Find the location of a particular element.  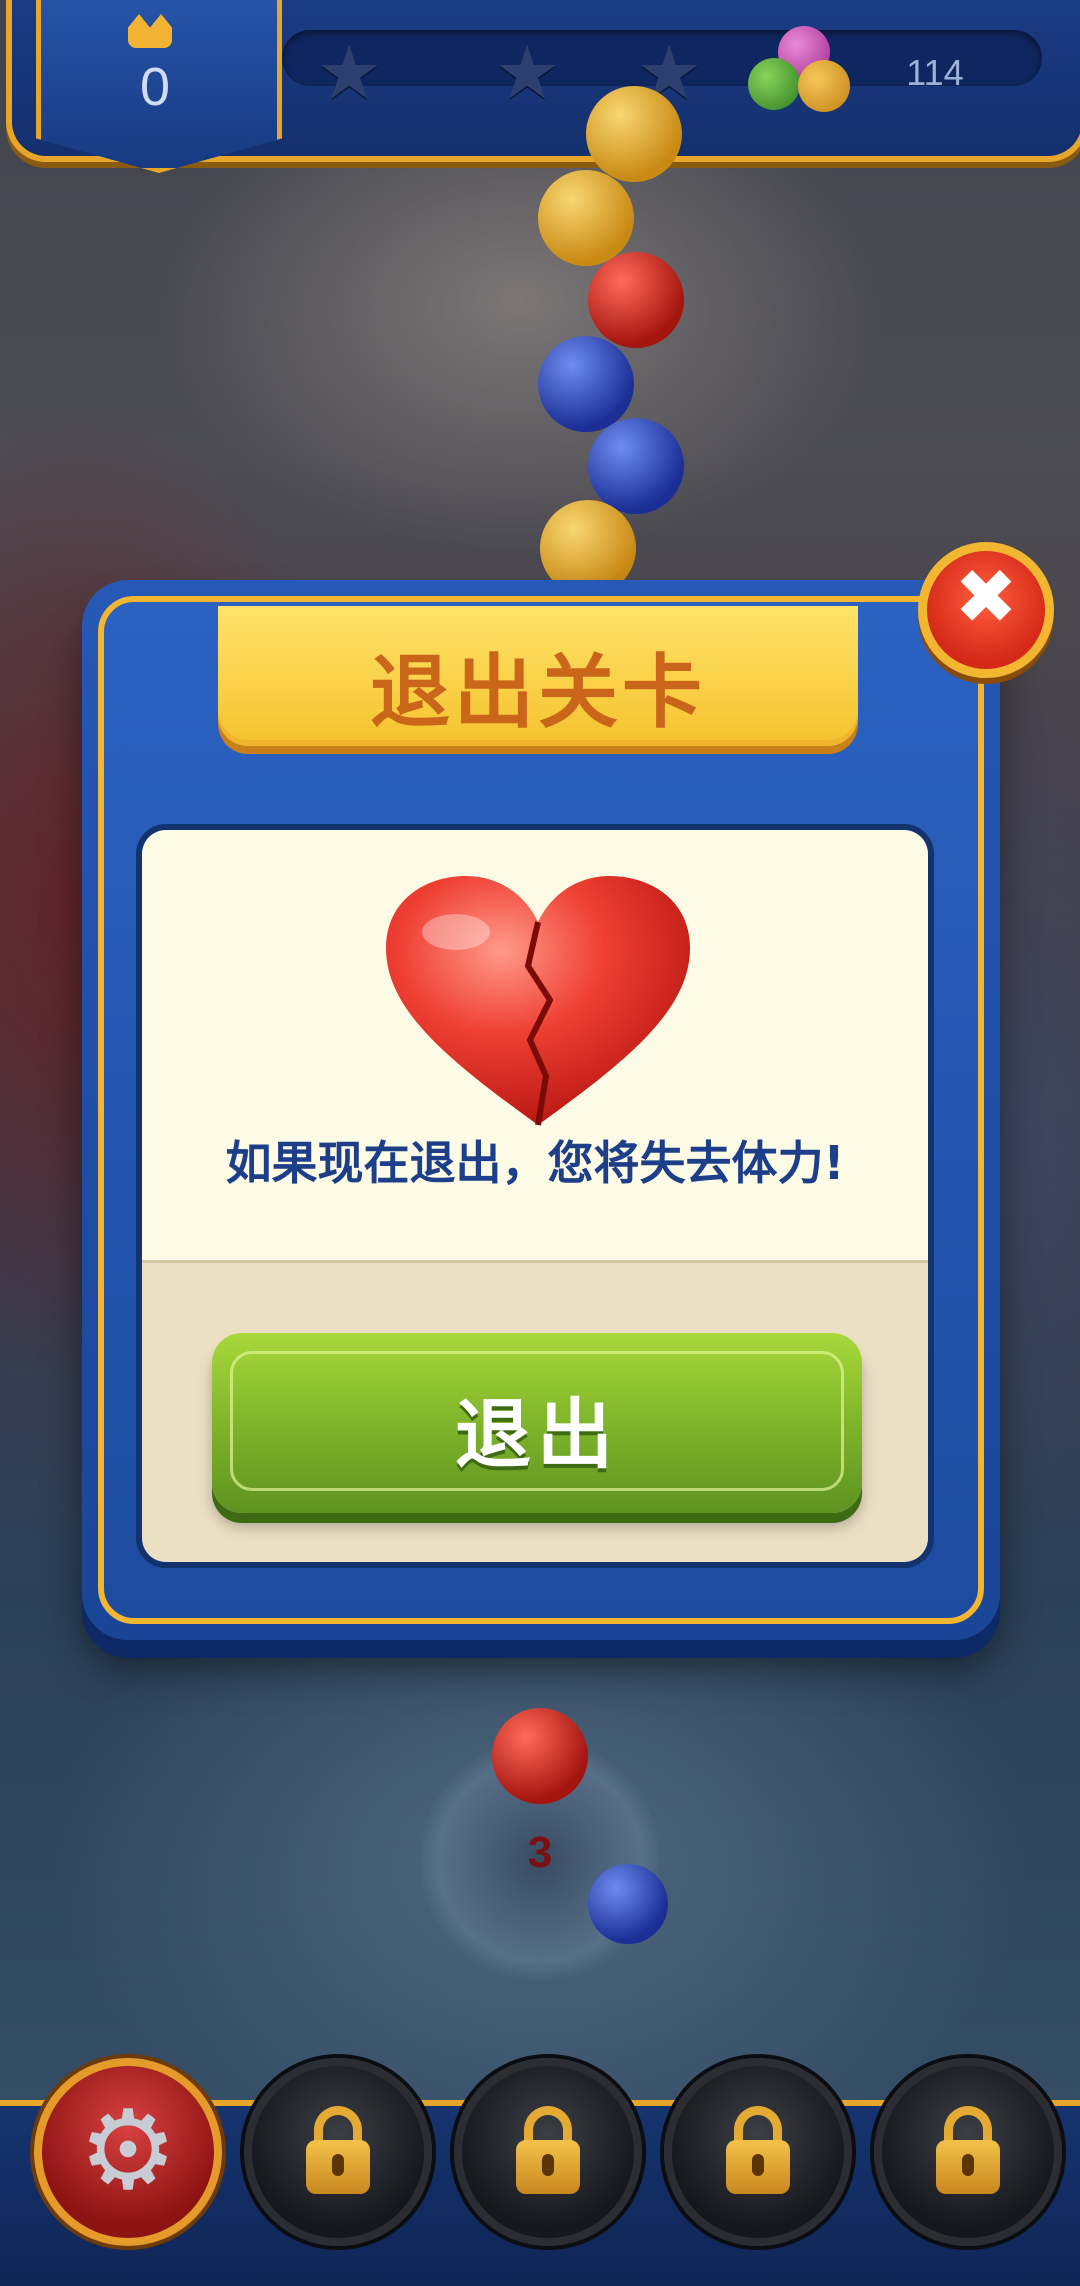

settings-button: ⚙ is located at coordinates (128, 2152).